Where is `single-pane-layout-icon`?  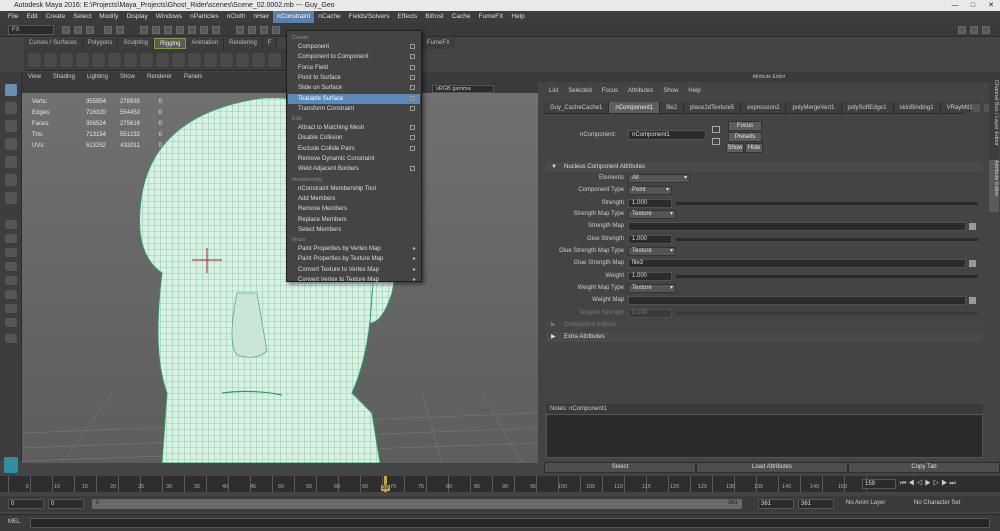
single-pane-layout-icon is located at coordinates (11, 224).